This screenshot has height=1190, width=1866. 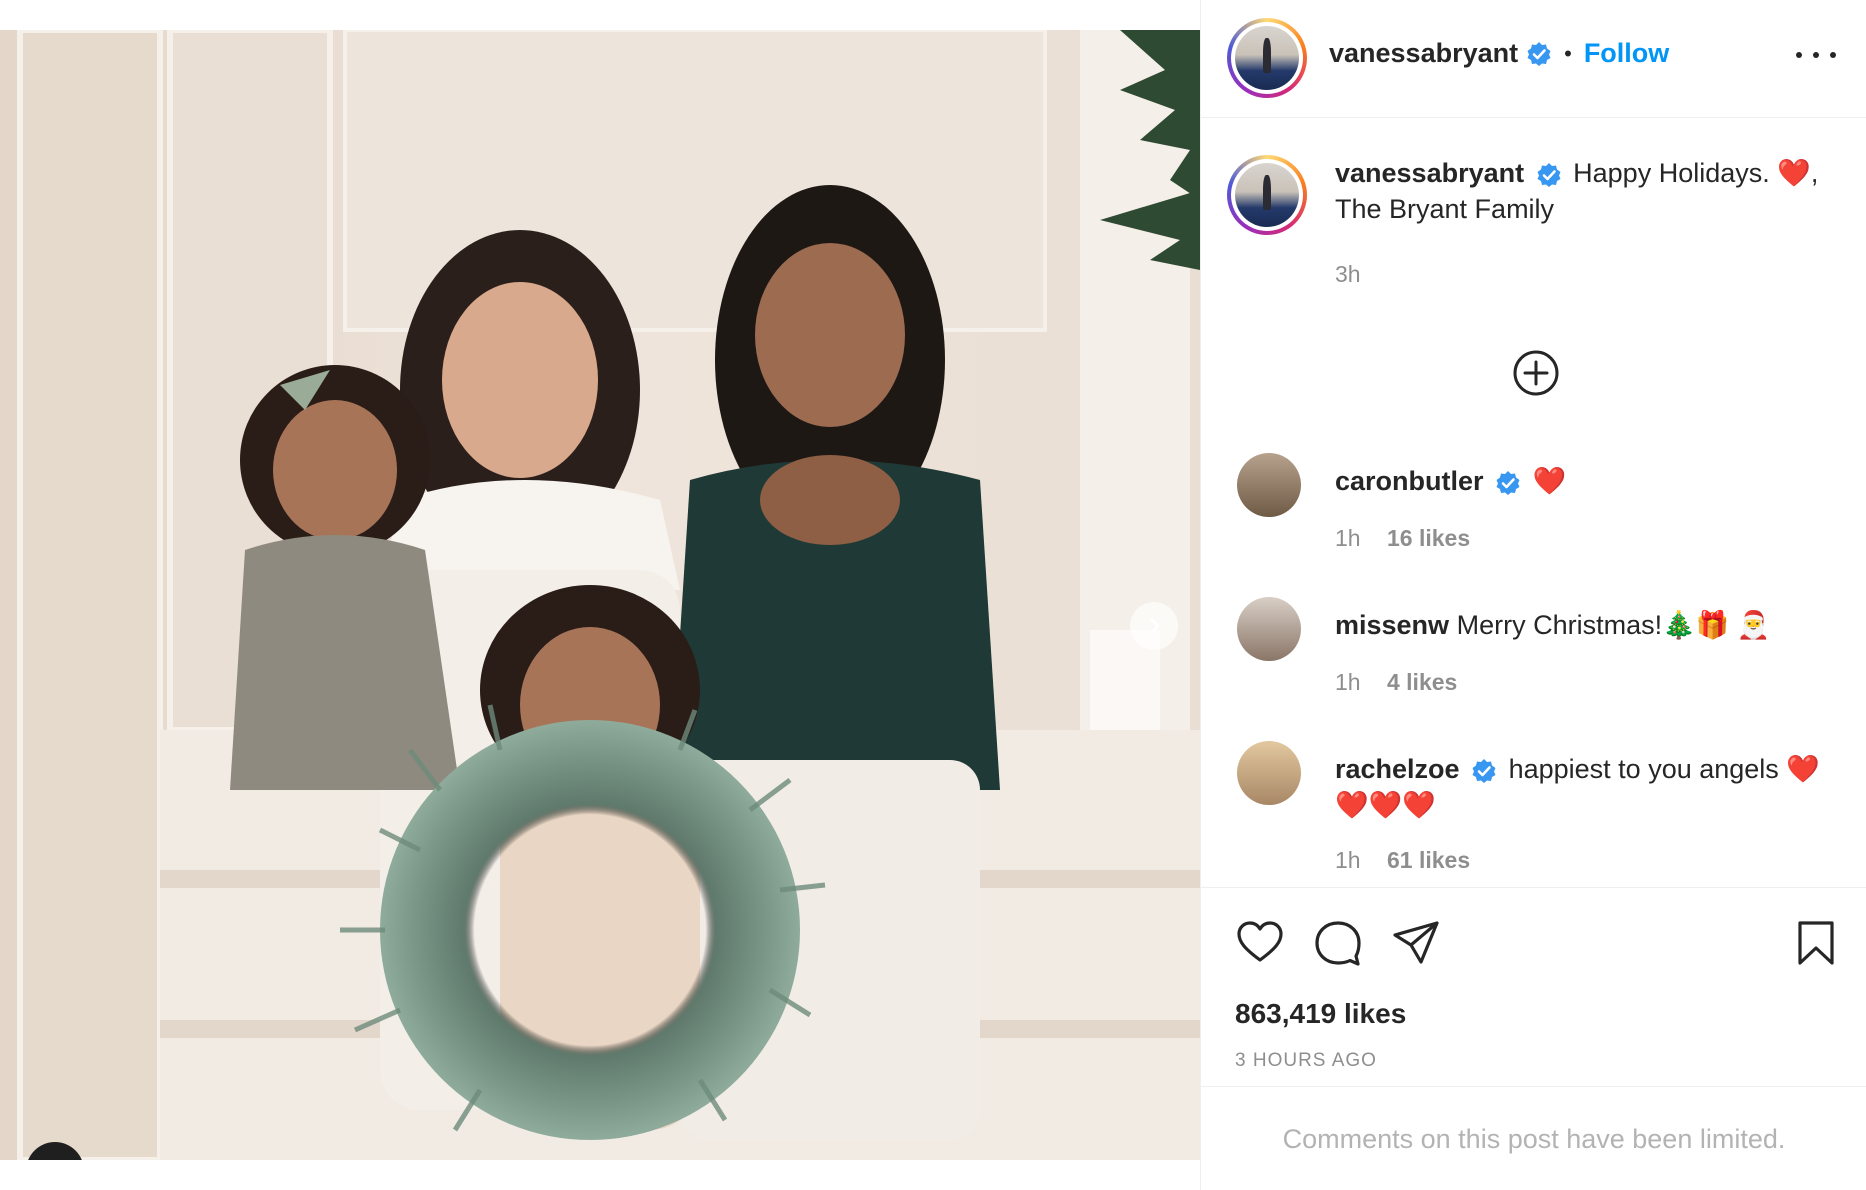 What do you see at coordinates (1338, 943) in the screenshot?
I see `comment-bubble-icon` at bounding box center [1338, 943].